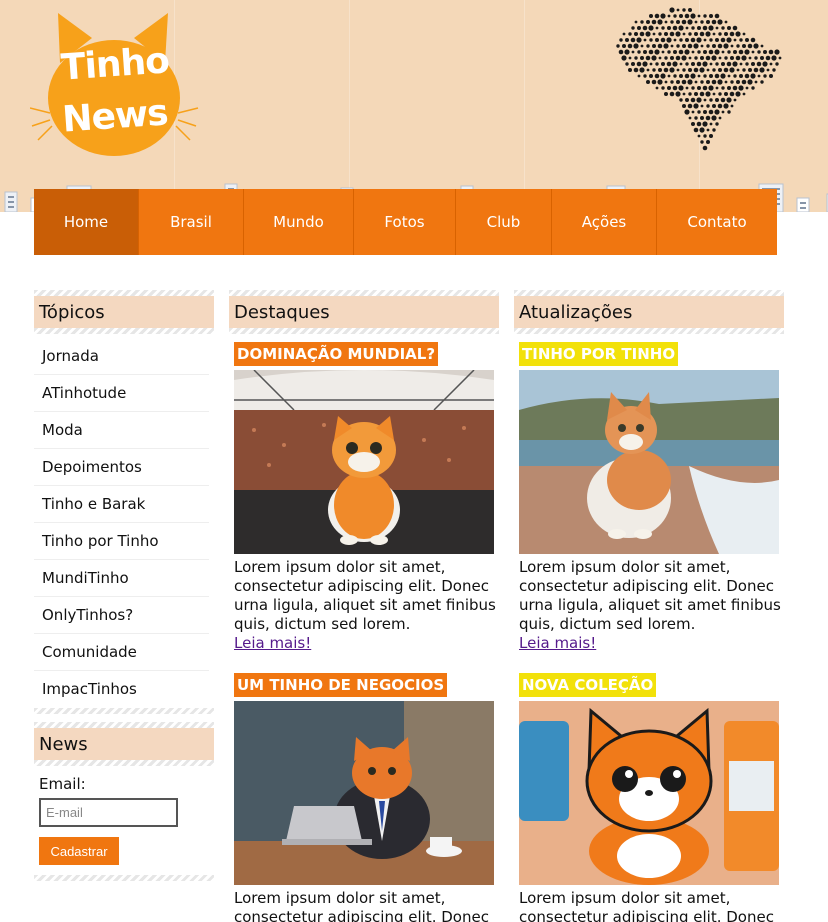  What do you see at coordinates (121, 615) in the screenshot?
I see `topic-item-onlytinhos: OnlyTinhos?` at bounding box center [121, 615].